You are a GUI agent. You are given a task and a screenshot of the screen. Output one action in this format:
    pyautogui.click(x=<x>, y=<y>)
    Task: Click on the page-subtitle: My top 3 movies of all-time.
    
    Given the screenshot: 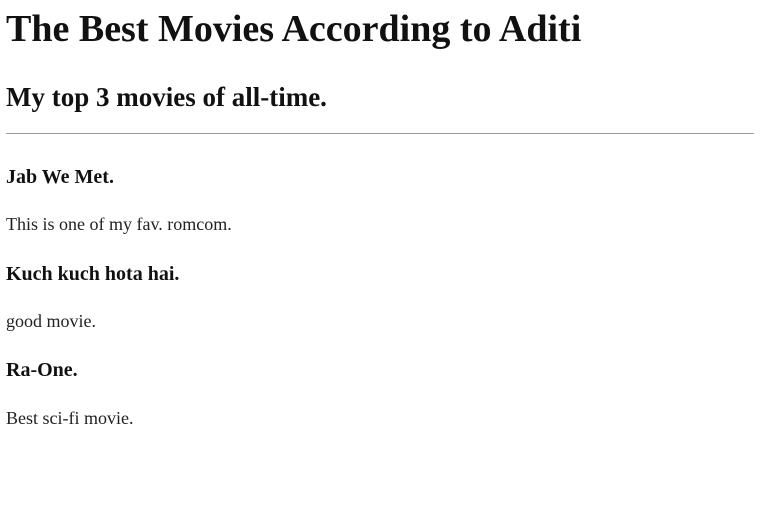 What is the action you would take?
    pyautogui.click(x=166, y=97)
    